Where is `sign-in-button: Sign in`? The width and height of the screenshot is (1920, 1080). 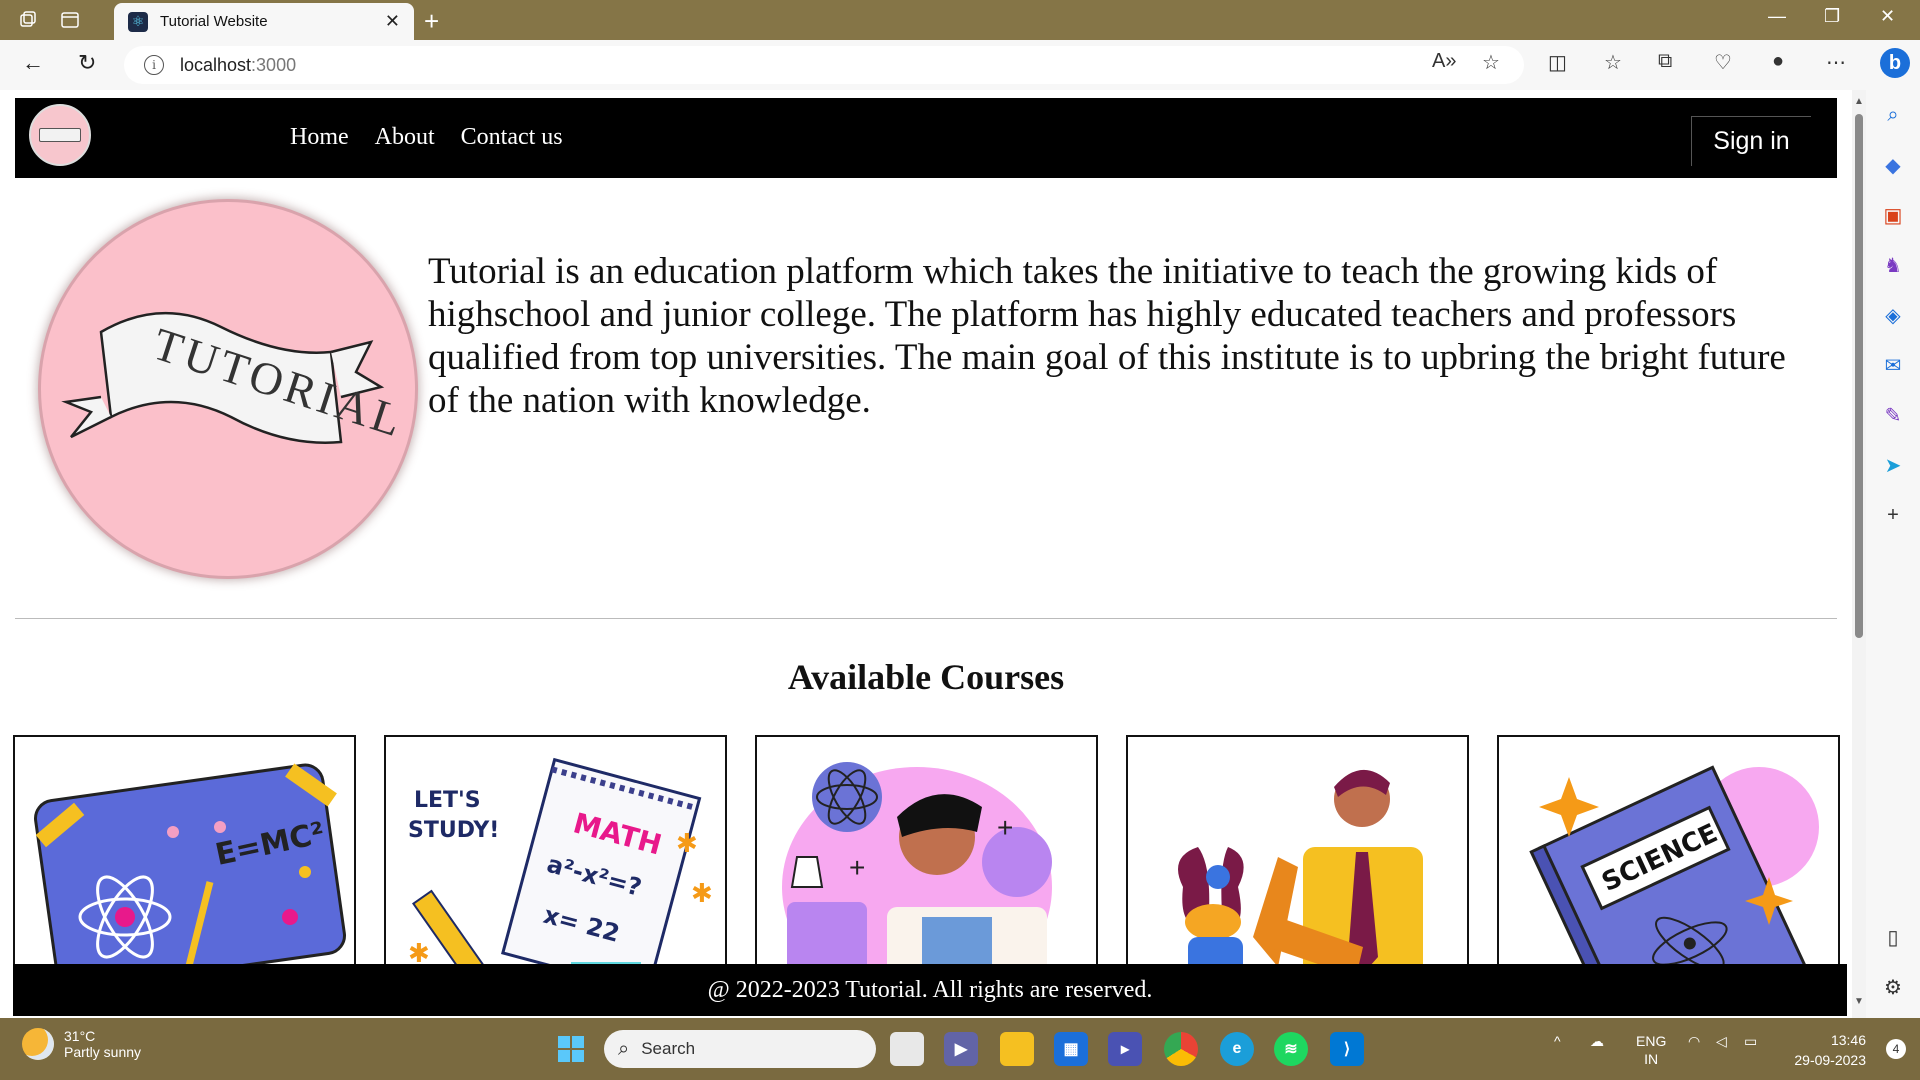 sign-in-button: Sign in is located at coordinates (1751, 141).